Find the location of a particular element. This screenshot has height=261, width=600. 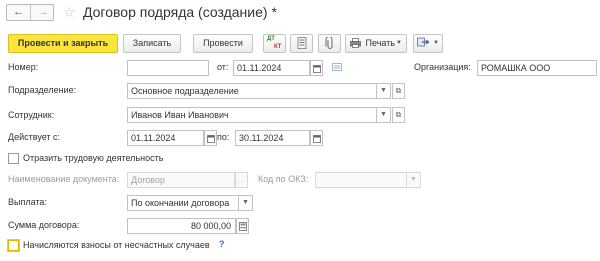

contract-sum-label: Сумма договора: is located at coordinates (44, 225).